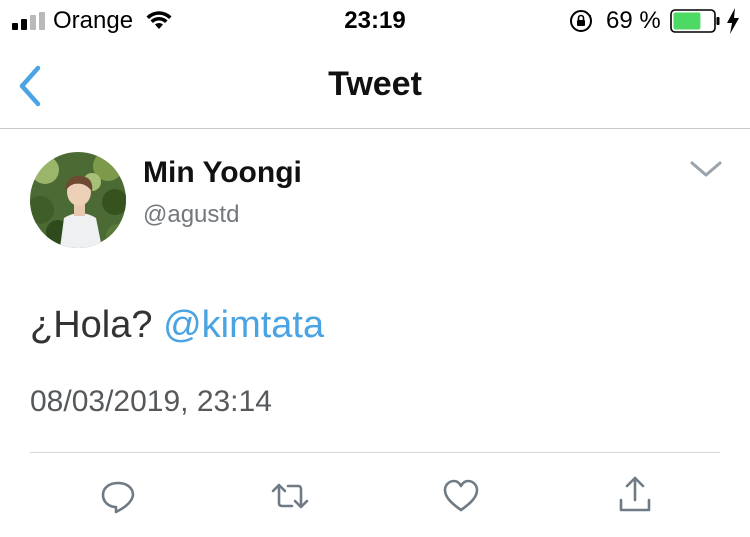  What do you see at coordinates (375, 452) in the screenshot?
I see `divider` at bounding box center [375, 452].